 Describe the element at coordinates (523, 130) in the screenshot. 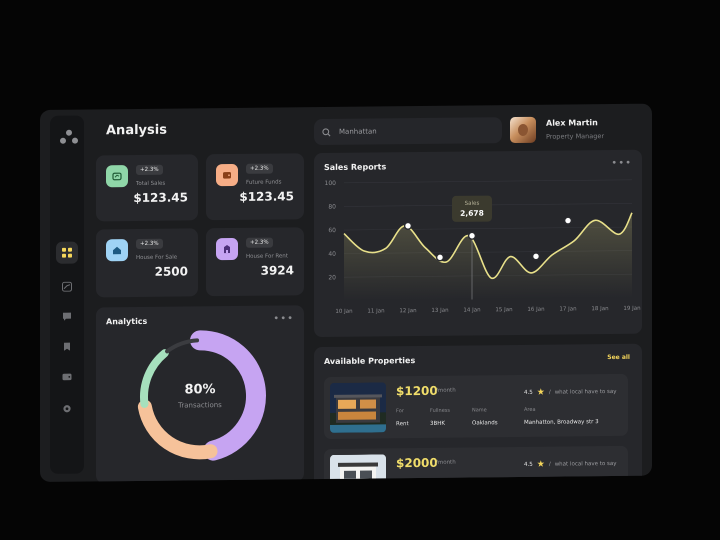

I see `avatar` at that location.